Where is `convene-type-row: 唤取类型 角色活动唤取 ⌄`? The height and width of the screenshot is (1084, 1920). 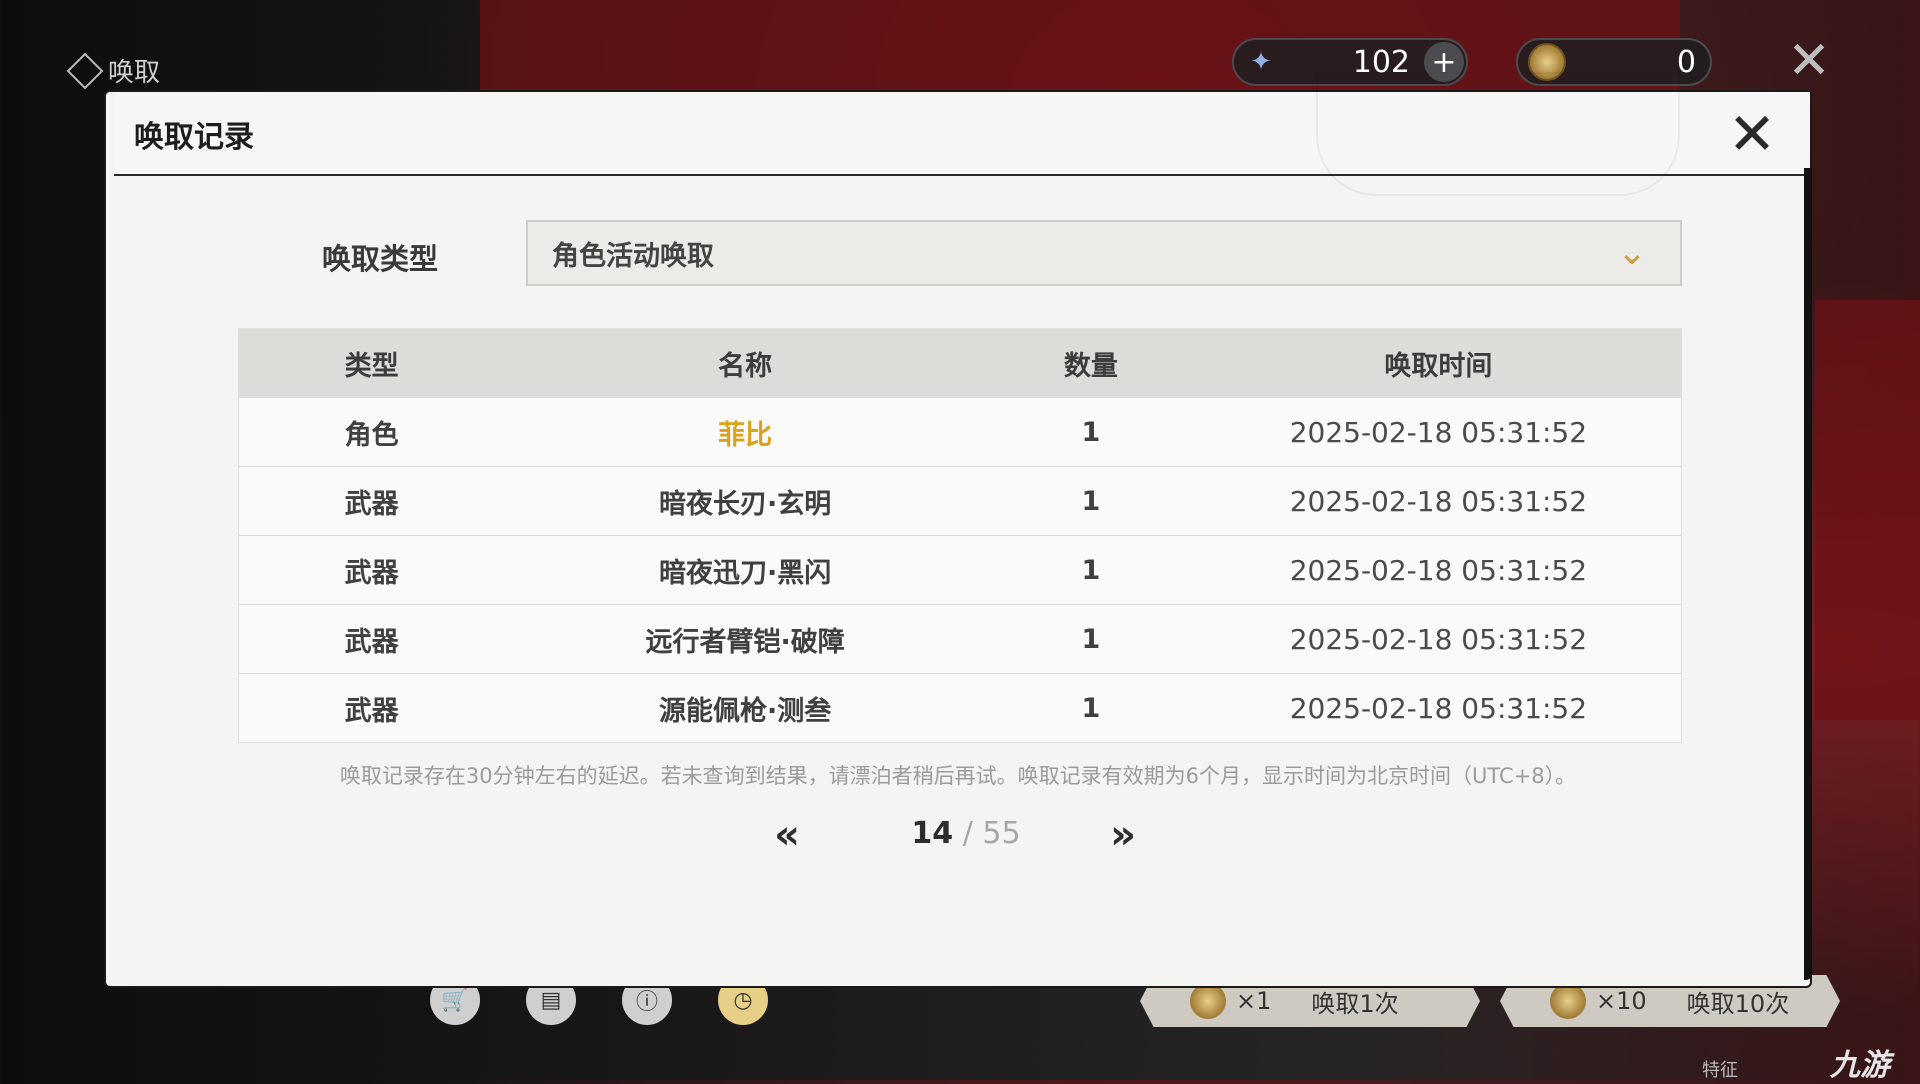 convene-type-row: 唤取类型 角色活动唤取 ⌄ is located at coordinates (958, 255).